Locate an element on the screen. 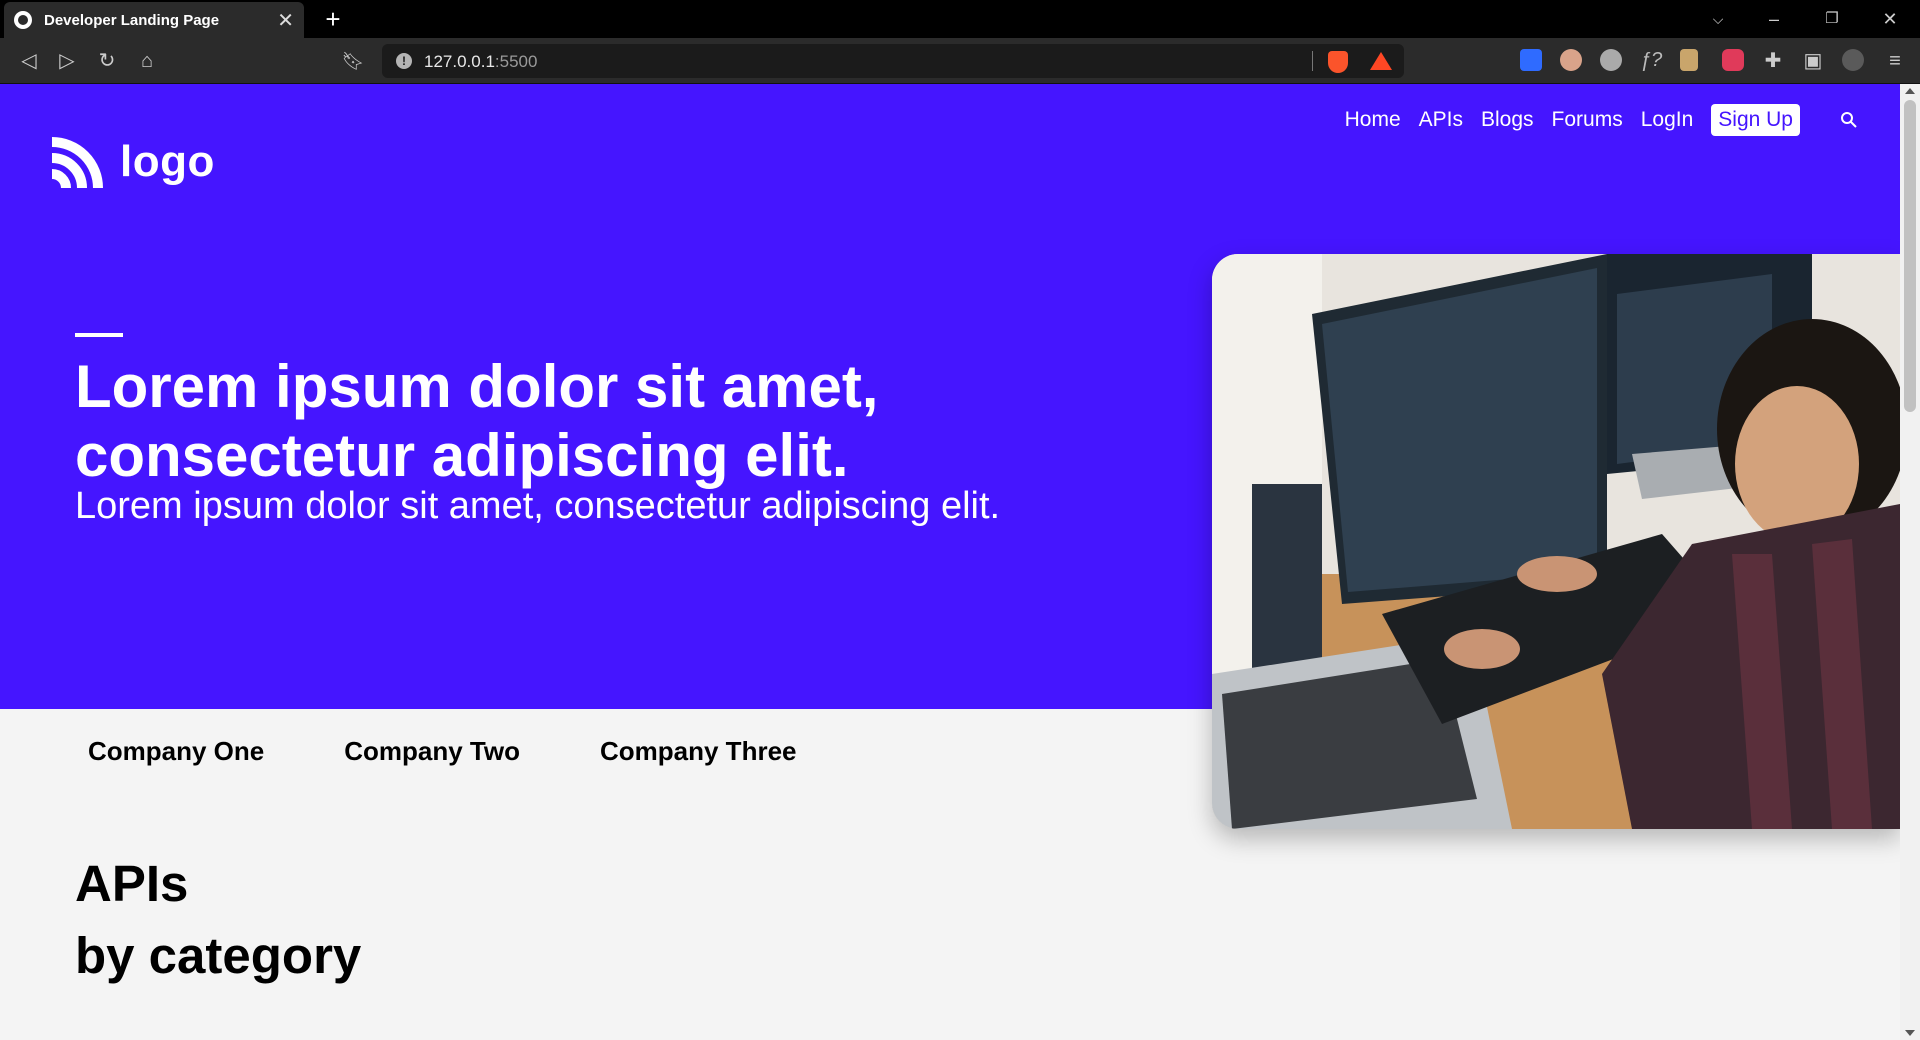 The image size is (1920, 1040). logo: logo is located at coordinates (132, 162).